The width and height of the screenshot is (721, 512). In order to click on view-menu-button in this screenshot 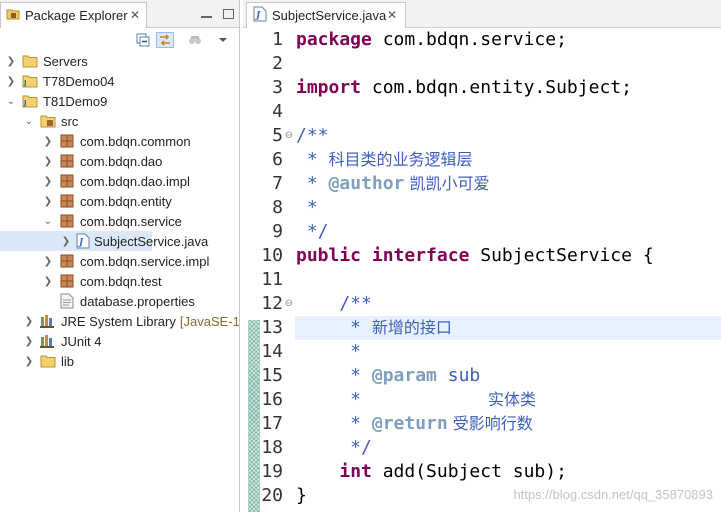, I will do `click(223, 40)`.